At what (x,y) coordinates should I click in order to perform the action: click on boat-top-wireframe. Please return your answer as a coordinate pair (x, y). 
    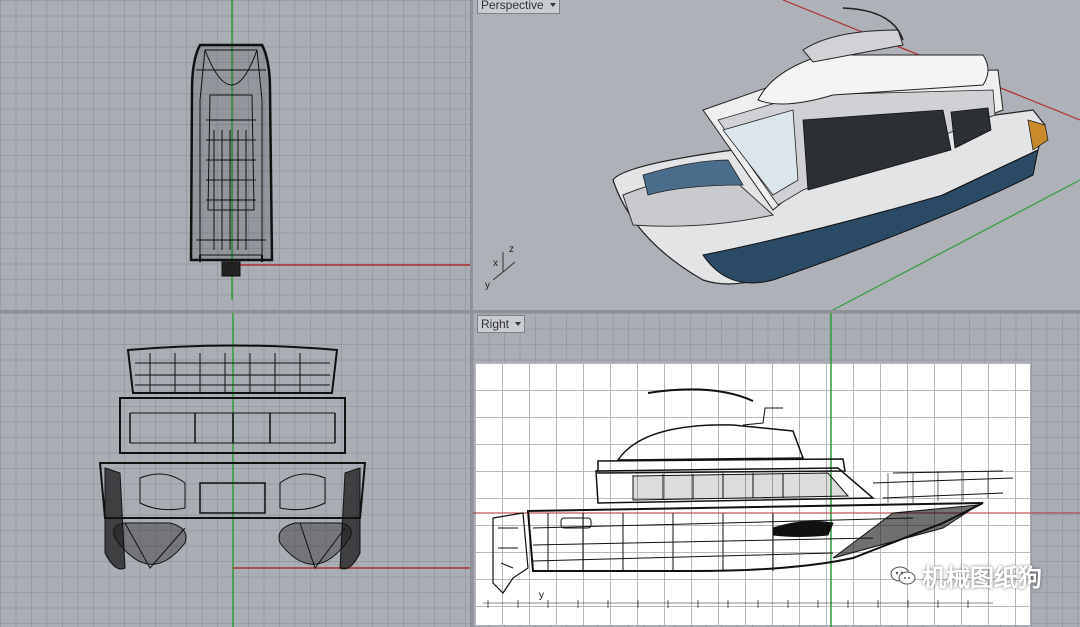
    Looking at the image, I should click on (231, 160).